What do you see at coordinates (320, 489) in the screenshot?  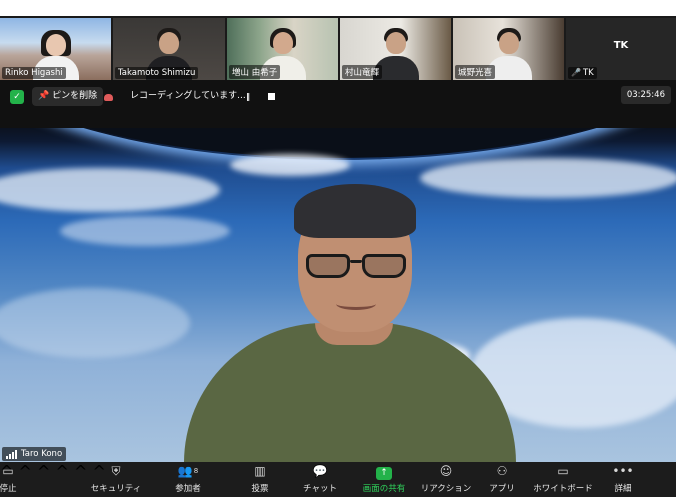 I see `chat-label: チャット` at bounding box center [320, 489].